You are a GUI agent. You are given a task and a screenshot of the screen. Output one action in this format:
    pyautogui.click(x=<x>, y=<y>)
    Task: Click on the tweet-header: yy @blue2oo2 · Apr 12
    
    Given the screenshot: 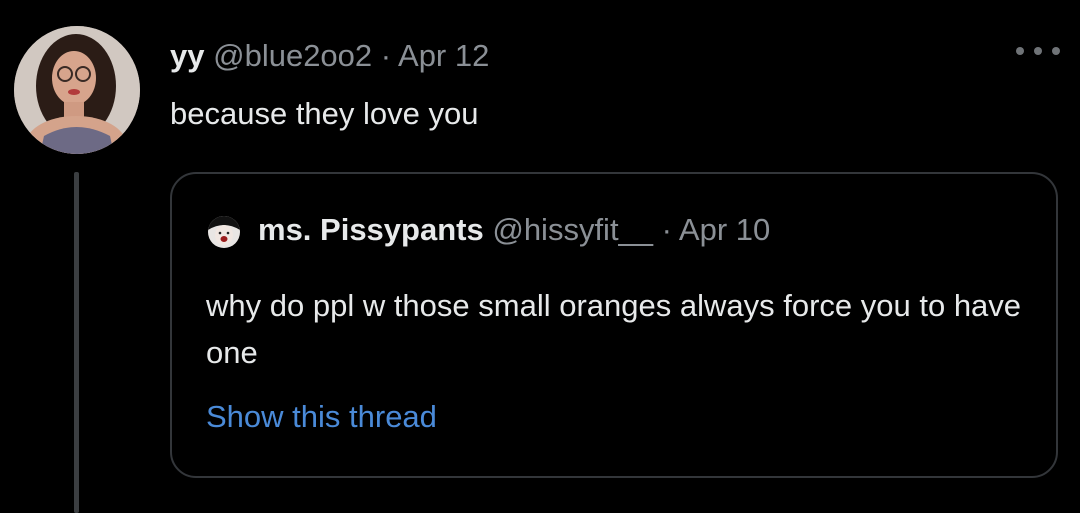 What is the action you would take?
    pyautogui.click(x=329, y=56)
    